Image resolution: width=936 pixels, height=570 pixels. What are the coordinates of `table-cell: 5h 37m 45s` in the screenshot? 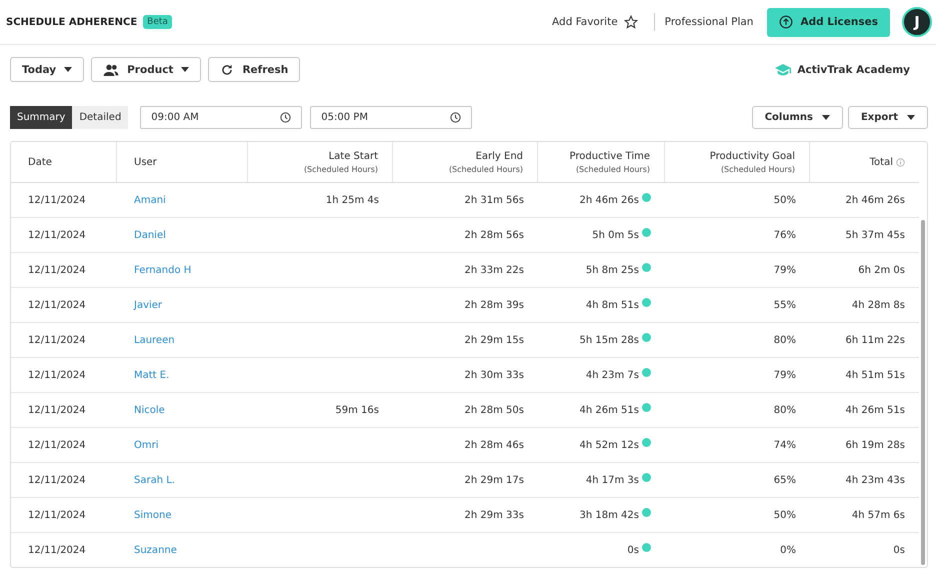 It's located at (875, 235).